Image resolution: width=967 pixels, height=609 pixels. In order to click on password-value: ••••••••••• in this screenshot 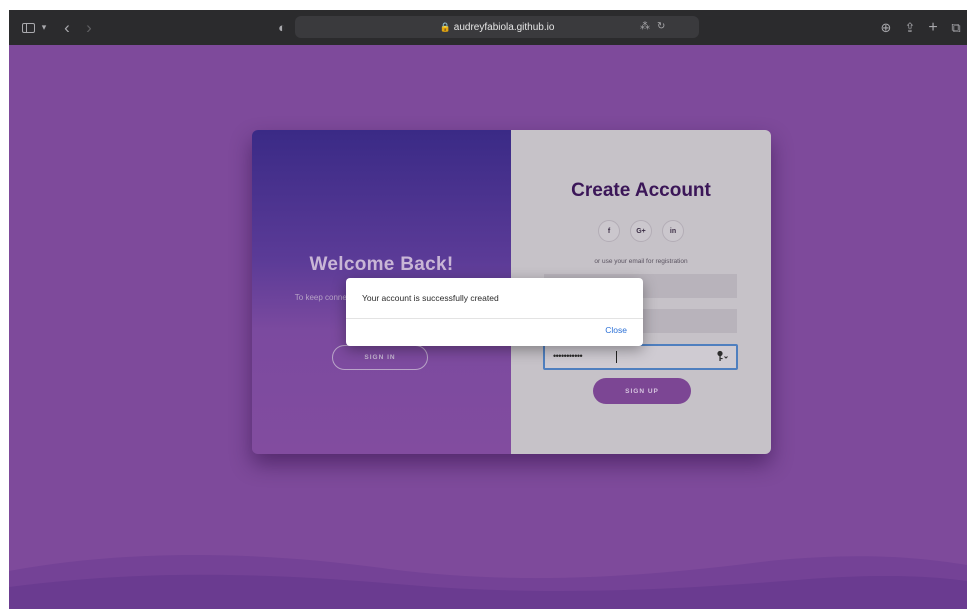, I will do `click(568, 356)`.